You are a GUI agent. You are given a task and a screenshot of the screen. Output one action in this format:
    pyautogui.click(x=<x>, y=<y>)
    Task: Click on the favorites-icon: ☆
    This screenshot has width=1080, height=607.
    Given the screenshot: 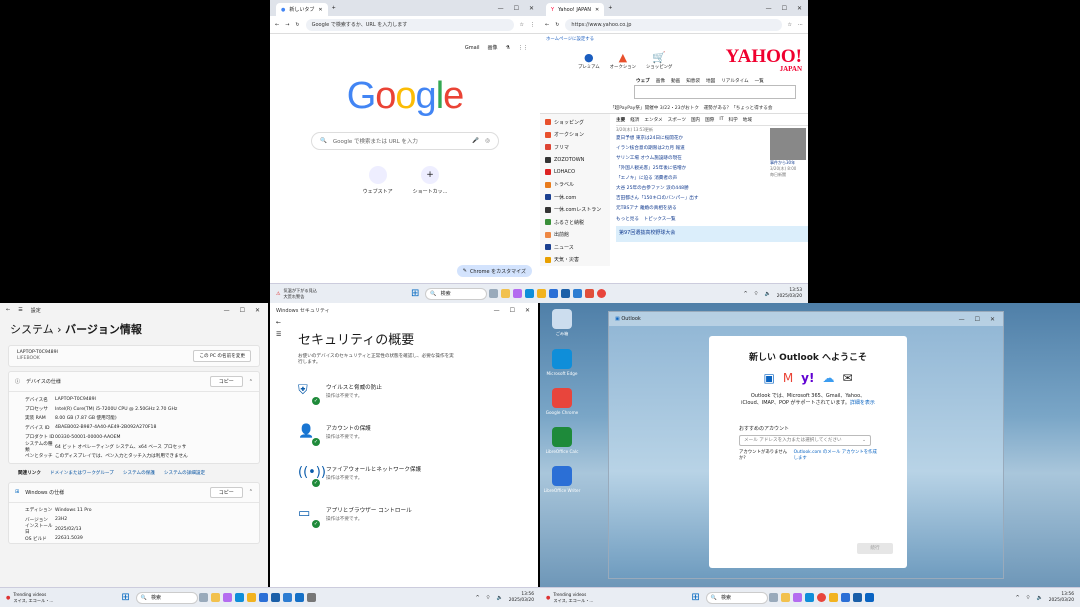 What is the action you would take?
    pyautogui.click(x=790, y=25)
    